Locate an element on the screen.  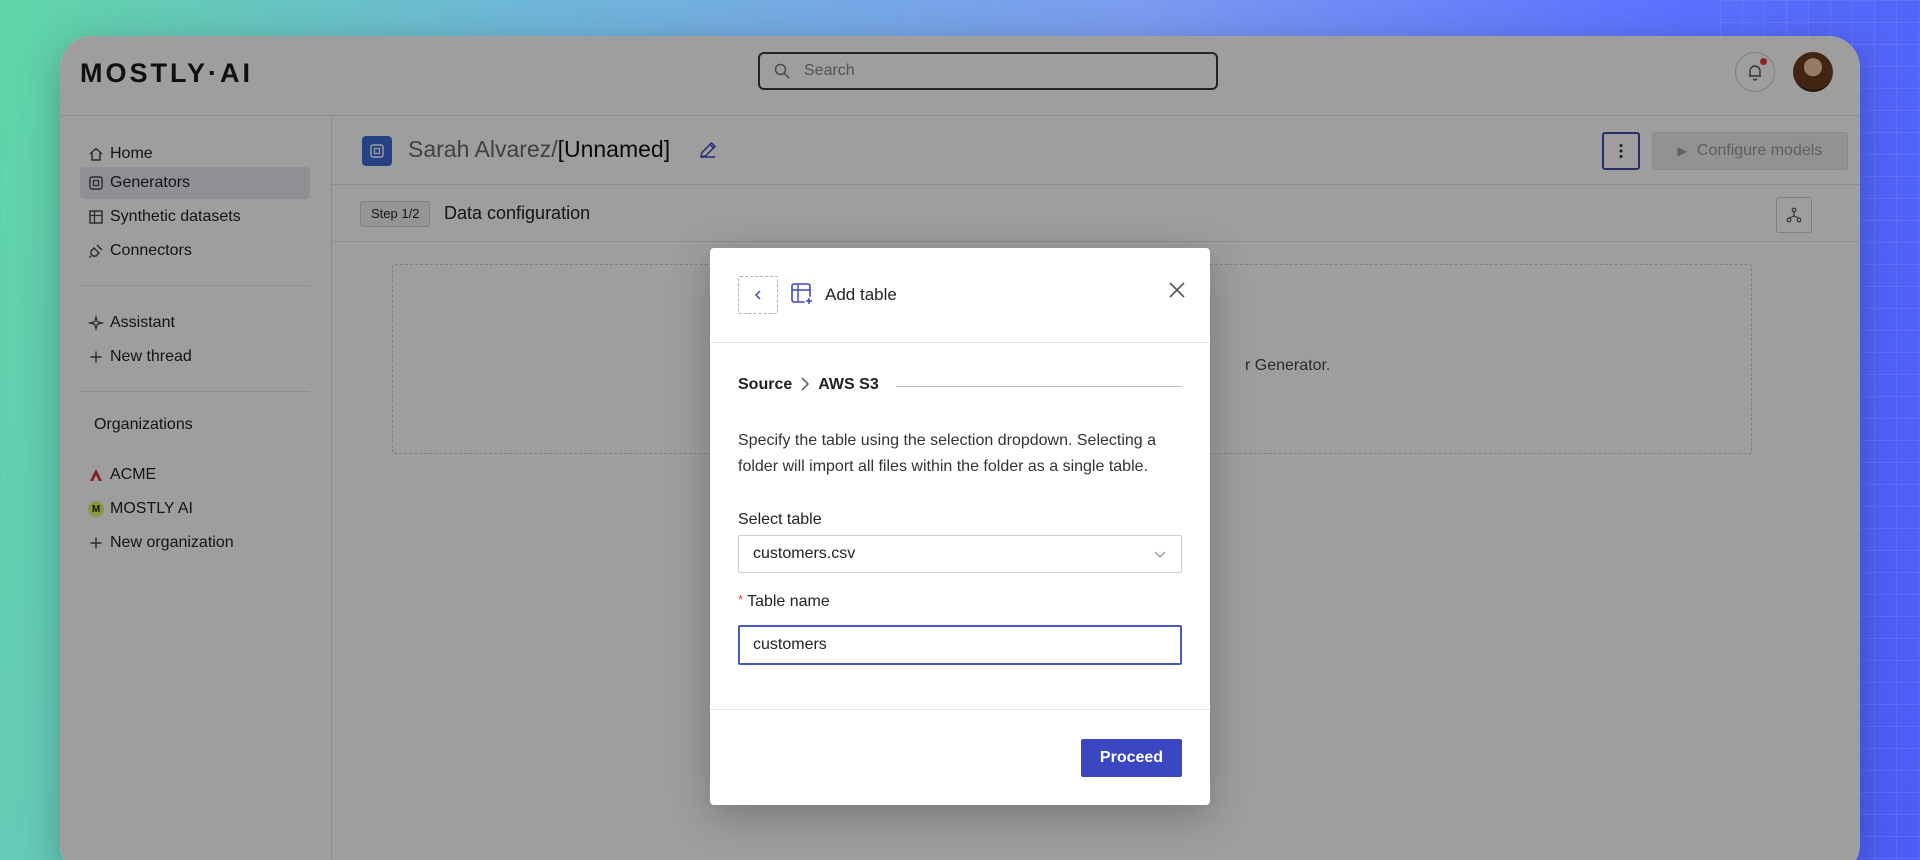
add-table-icon is located at coordinates (802, 294).